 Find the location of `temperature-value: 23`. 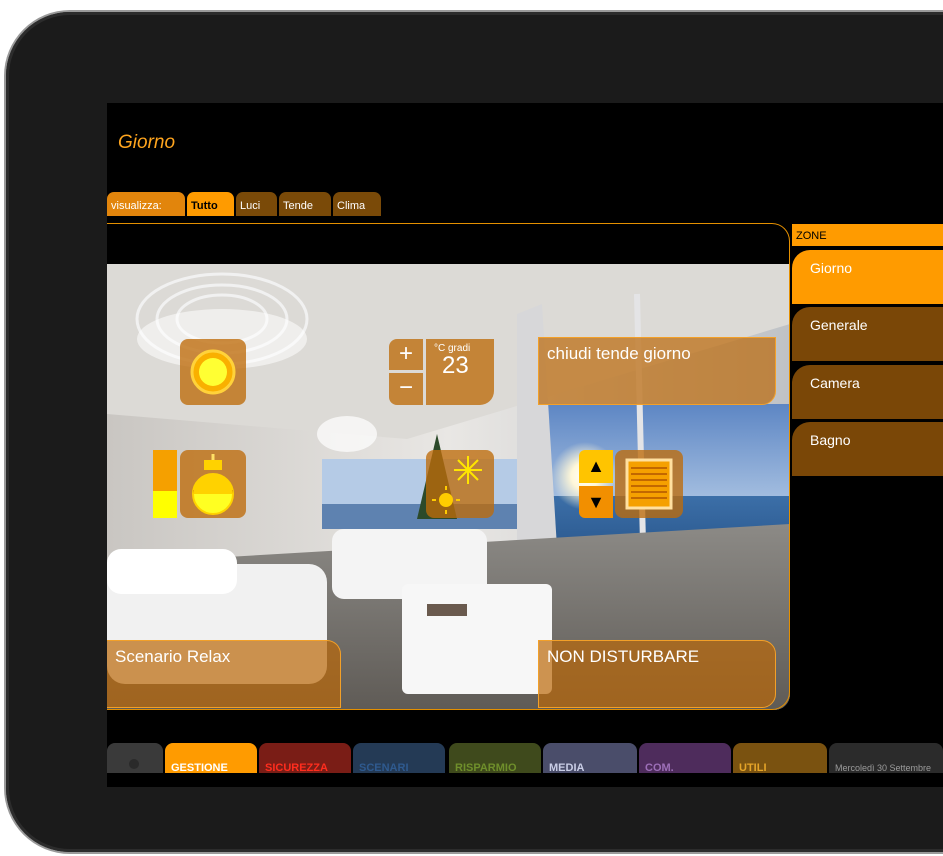

temperature-value: 23 is located at coordinates (455, 365).